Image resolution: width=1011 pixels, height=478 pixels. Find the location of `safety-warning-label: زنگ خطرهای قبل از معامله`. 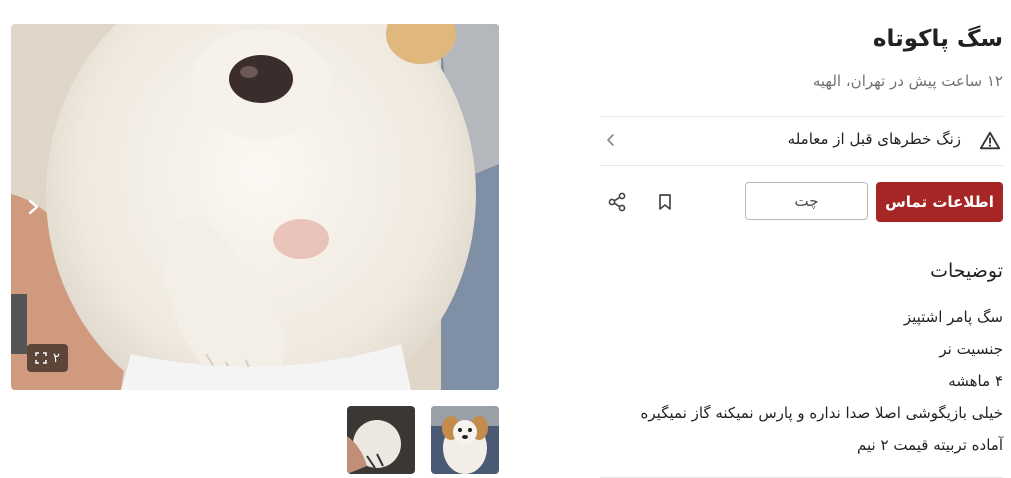

safety-warning-label: زنگ خطرهای قبل از معامله is located at coordinates (874, 139).